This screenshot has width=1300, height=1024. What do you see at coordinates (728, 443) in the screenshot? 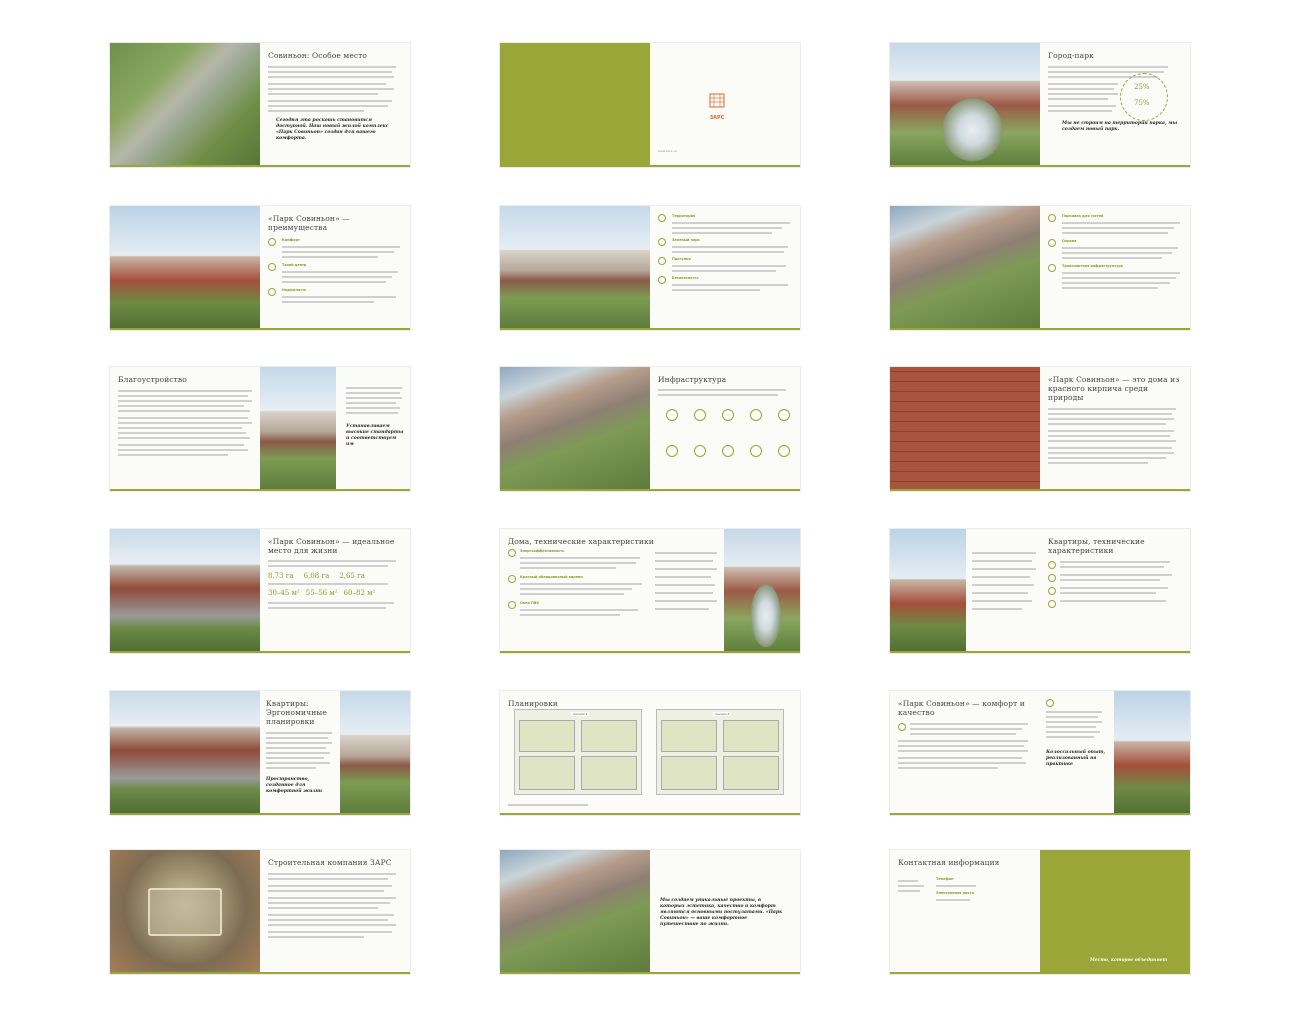
I see `infrastructure-icon-grid` at bounding box center [728, 443].